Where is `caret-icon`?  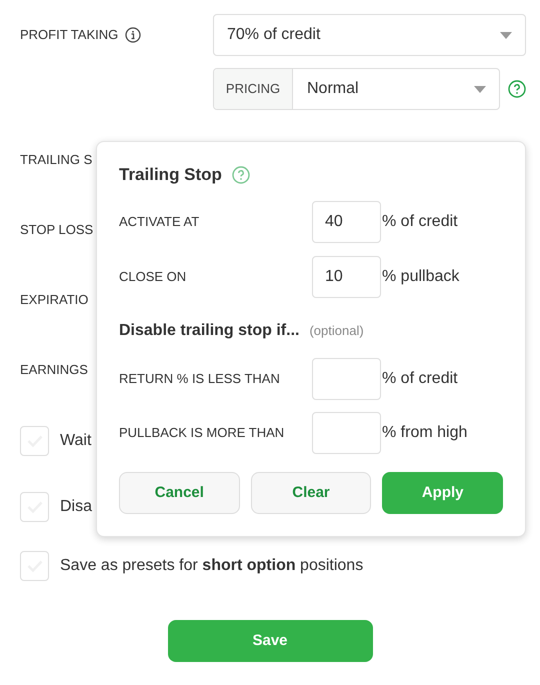 caret-icon is located at coordinates (506, 35).